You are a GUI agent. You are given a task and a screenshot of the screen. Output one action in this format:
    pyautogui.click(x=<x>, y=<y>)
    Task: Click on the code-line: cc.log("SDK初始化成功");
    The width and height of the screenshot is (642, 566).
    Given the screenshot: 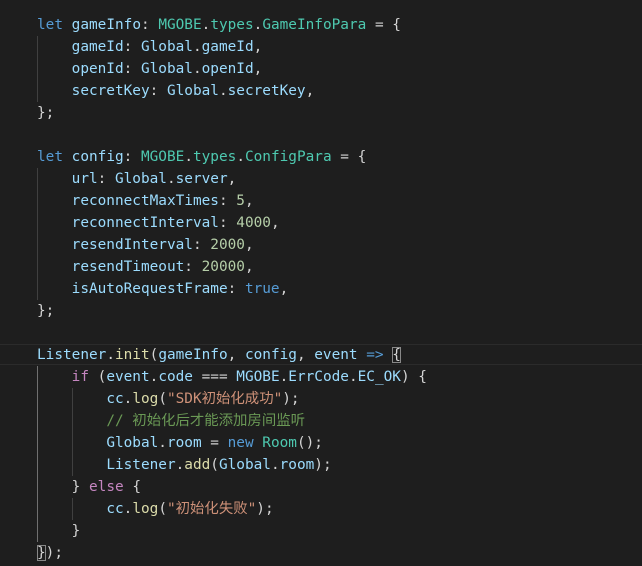 What is the action you would take?
    pyautogui.click(x=321, y=399)
    